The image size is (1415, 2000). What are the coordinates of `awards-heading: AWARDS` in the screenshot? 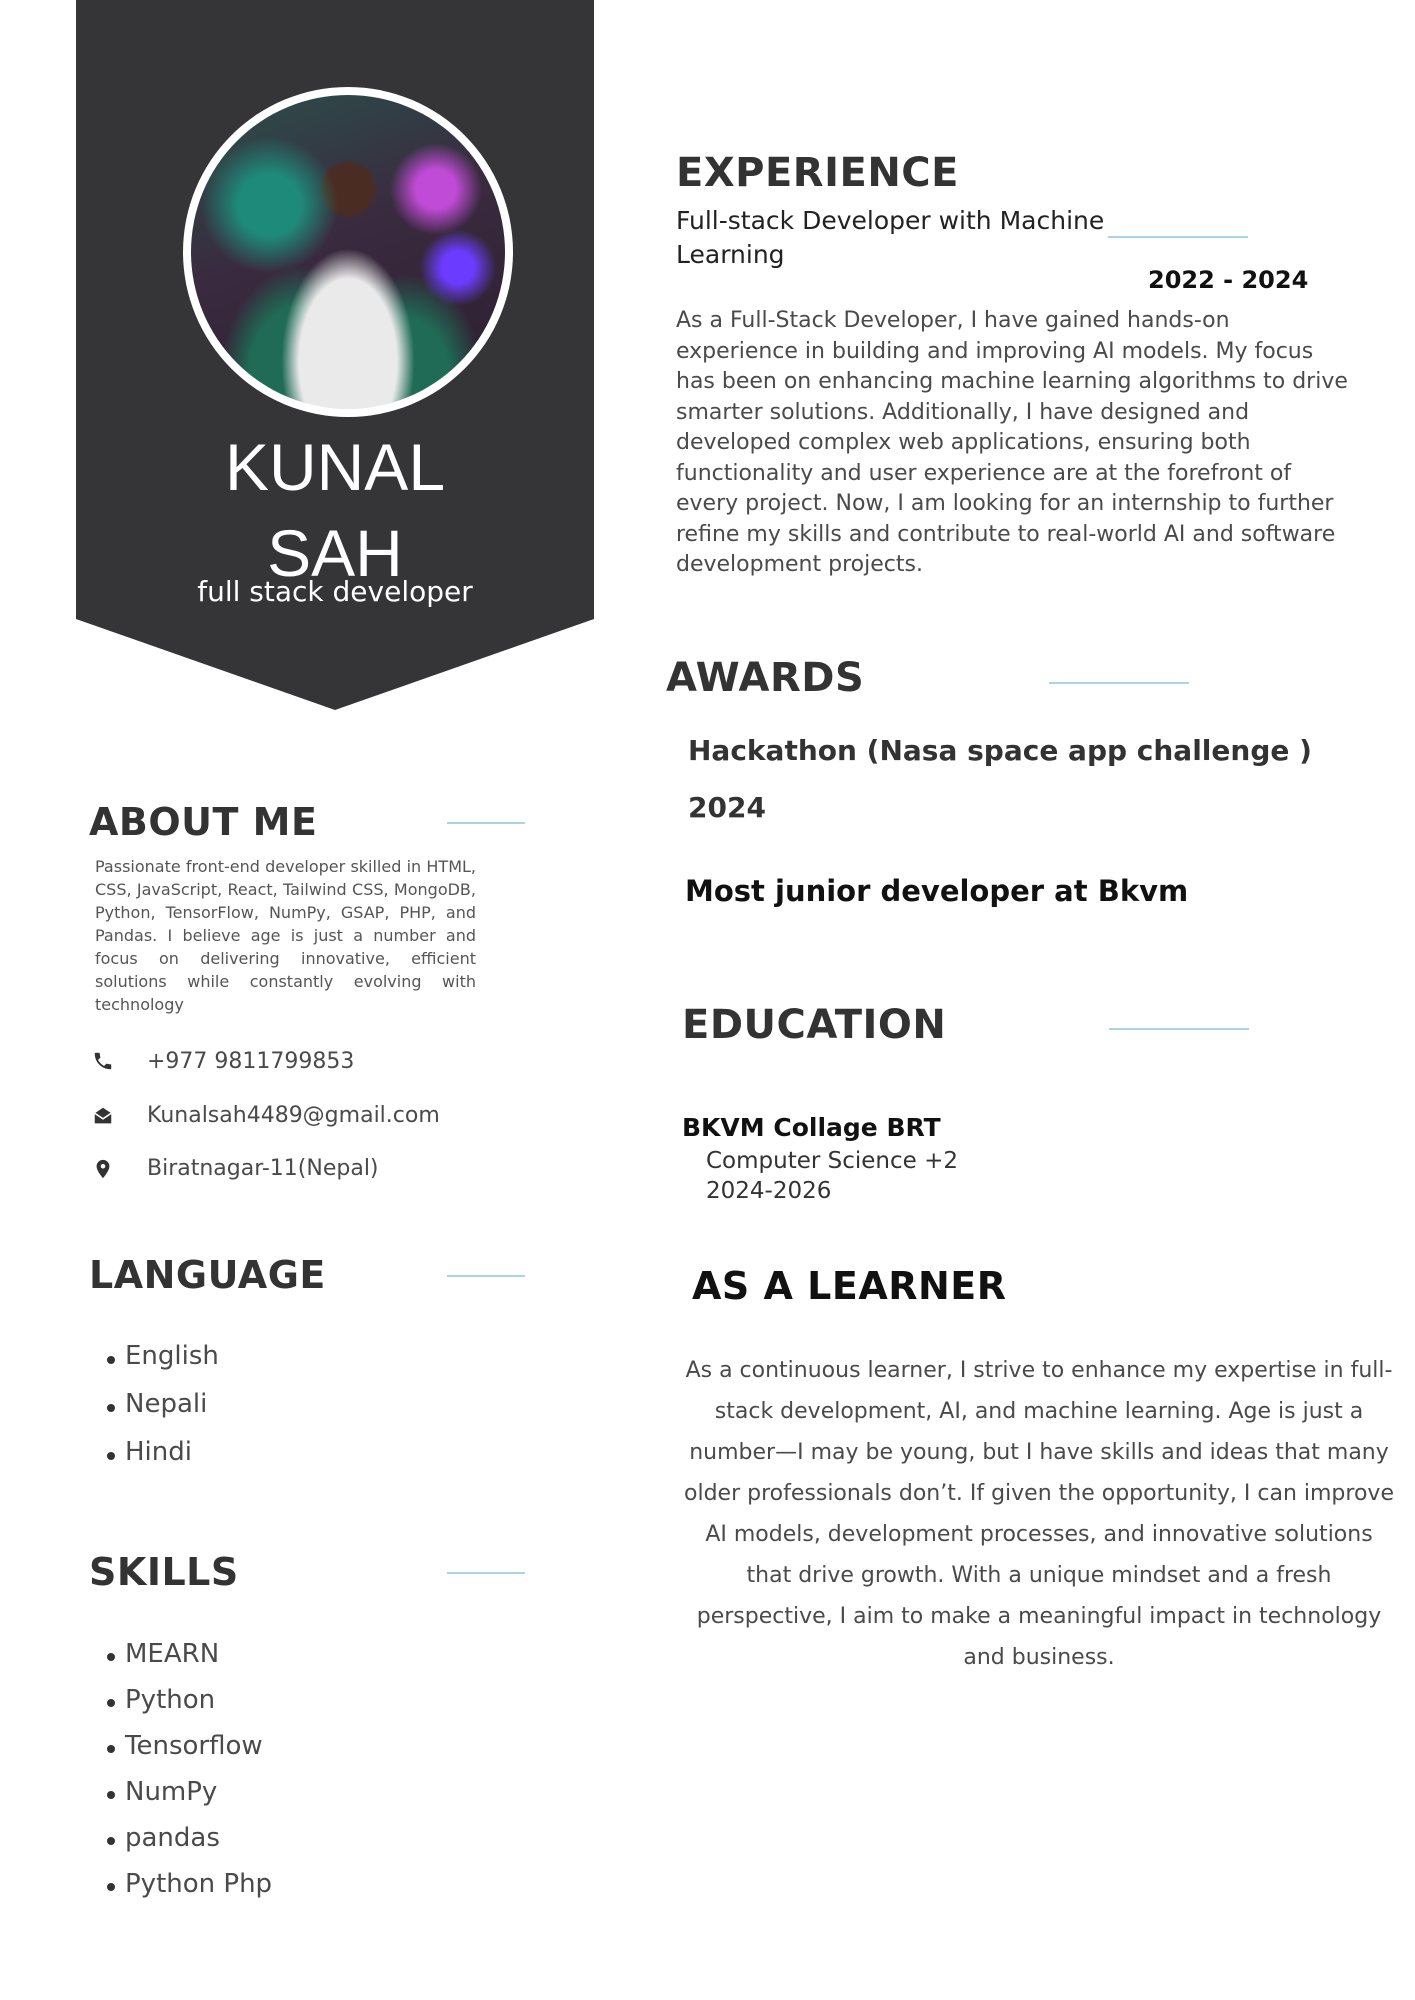 It's located at (765, 678).